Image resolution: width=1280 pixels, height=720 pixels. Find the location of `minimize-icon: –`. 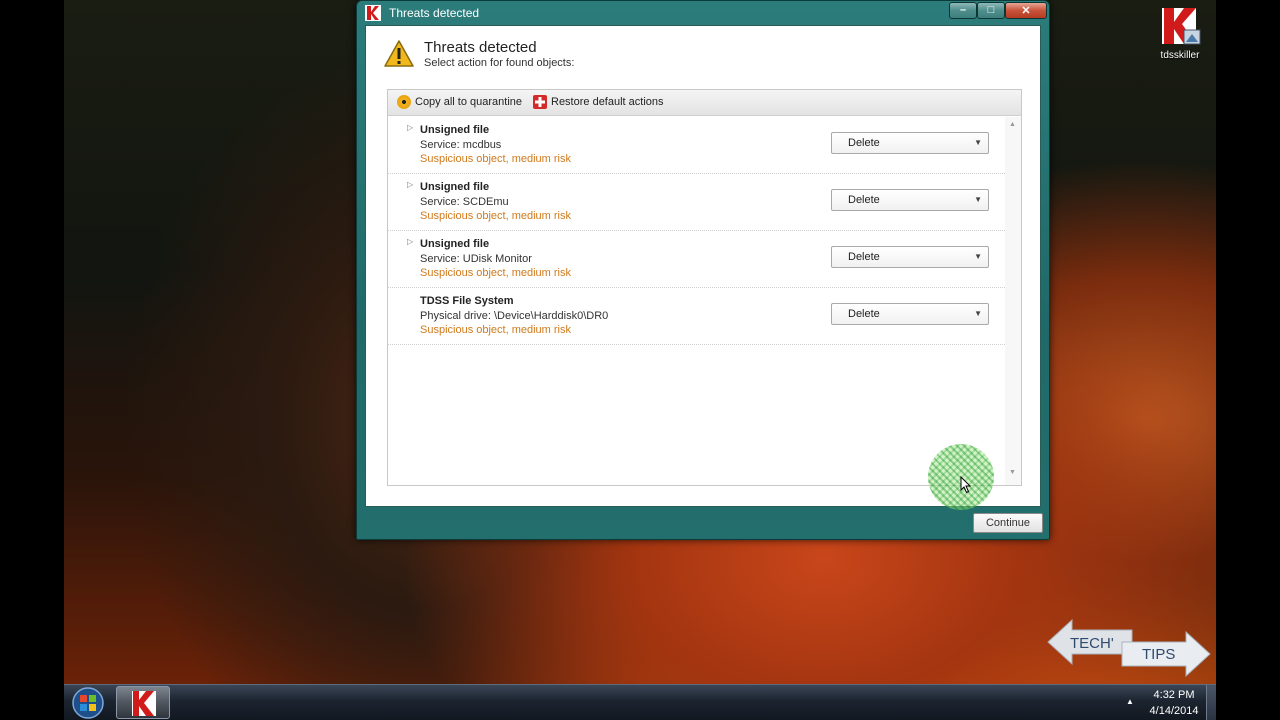

minimize-icon: – is located at coordinates (963, 10).